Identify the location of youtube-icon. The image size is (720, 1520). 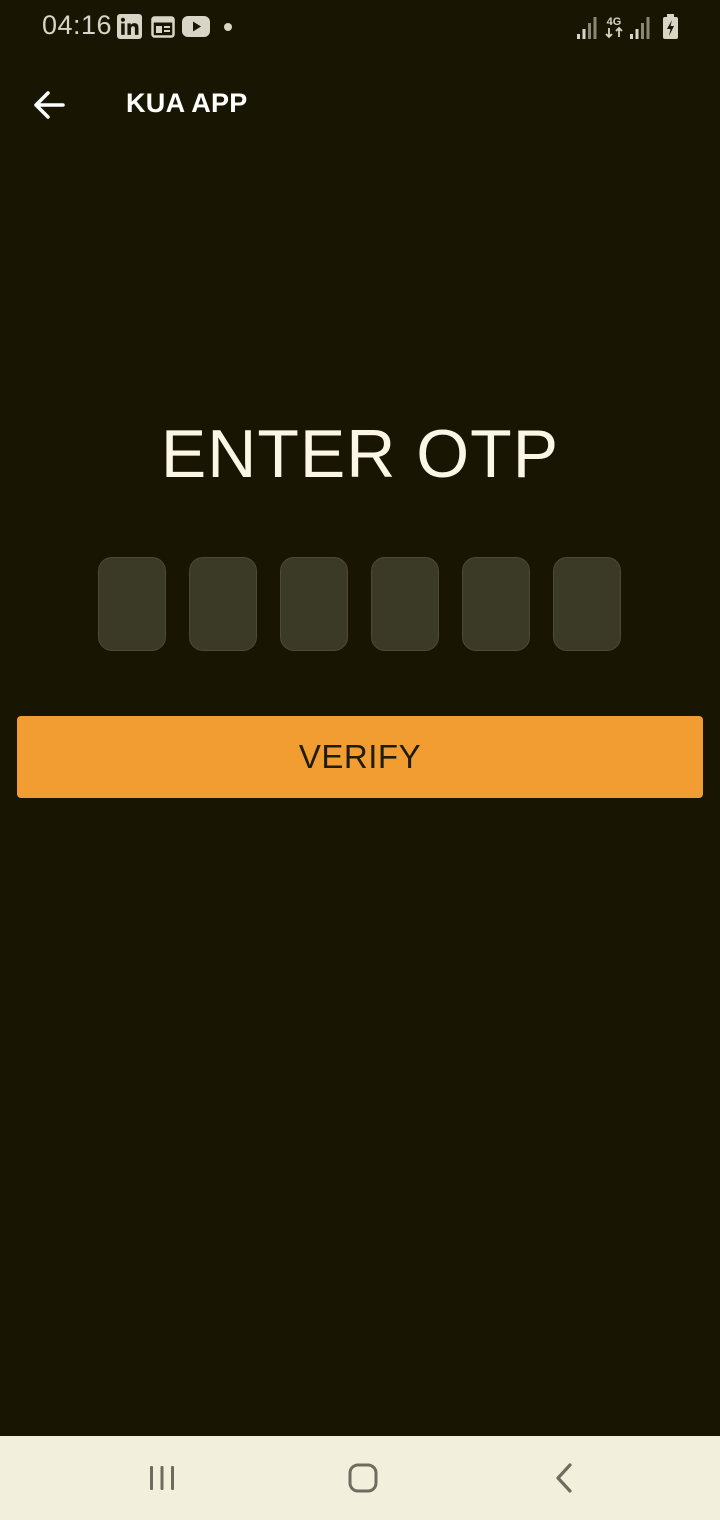
(196, 26).